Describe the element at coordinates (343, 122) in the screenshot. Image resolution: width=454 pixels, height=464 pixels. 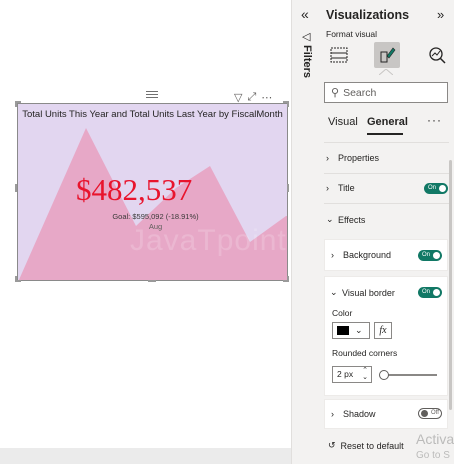
I see `tab-visual: Visual` at that location.